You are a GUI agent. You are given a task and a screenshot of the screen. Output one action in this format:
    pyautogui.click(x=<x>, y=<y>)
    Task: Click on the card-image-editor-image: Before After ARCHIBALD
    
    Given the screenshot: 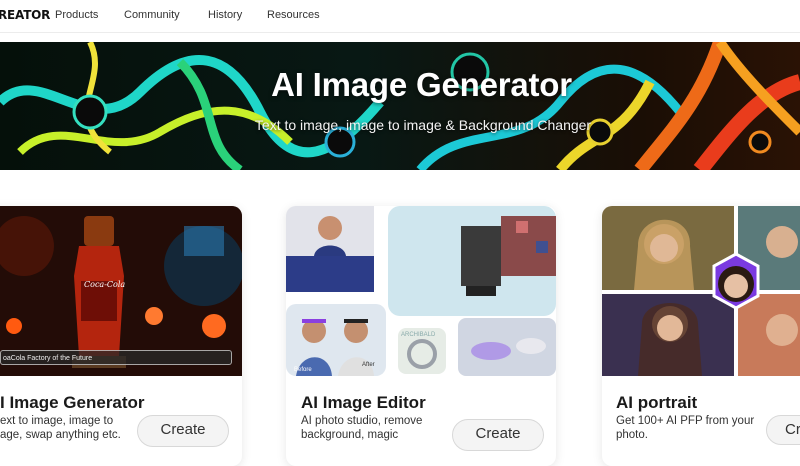 What is the action you would take?
    pyautogui.click(x=421, y=291)
    